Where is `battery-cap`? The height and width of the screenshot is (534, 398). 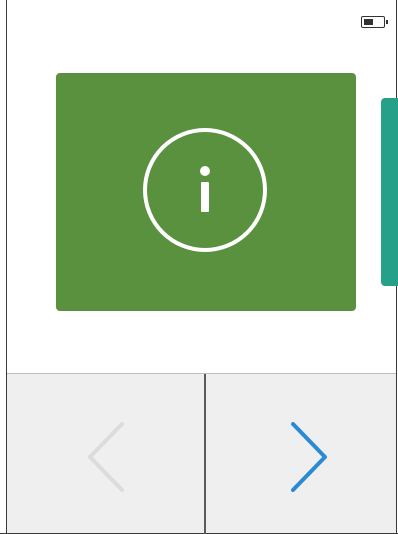
battery-cap is located at coordinates (387, 22).